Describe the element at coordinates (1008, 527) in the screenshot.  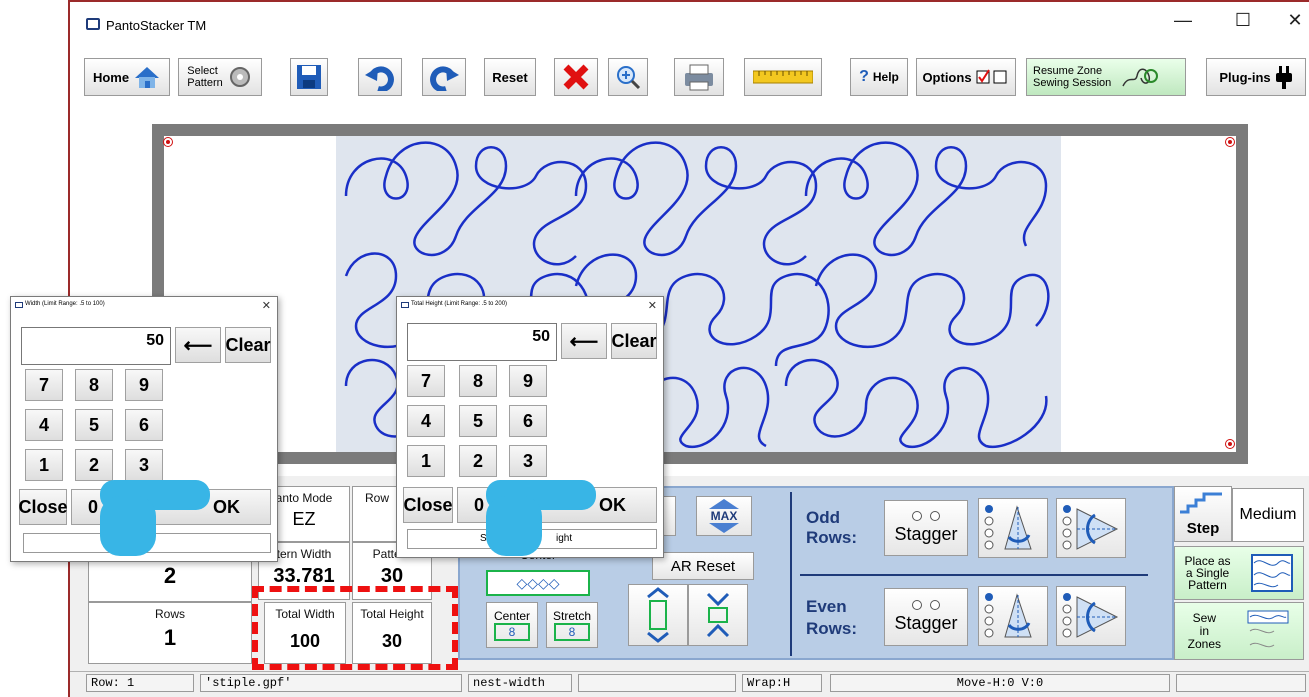
I see `flip-vertical-icon` at that location.